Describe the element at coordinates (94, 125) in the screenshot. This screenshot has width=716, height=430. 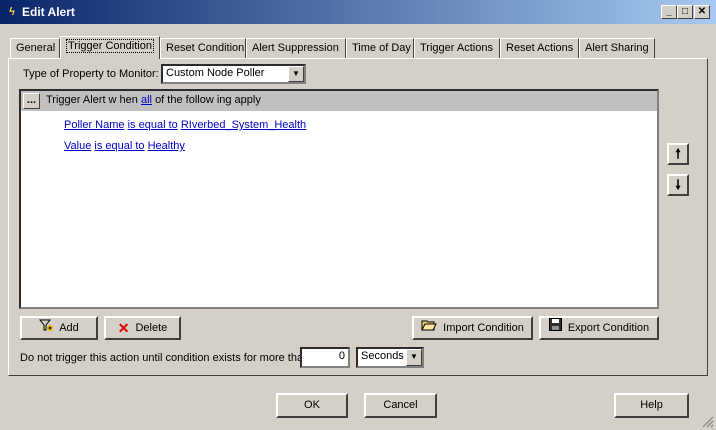
I see `condition-field-link: Poller Name` at that location.